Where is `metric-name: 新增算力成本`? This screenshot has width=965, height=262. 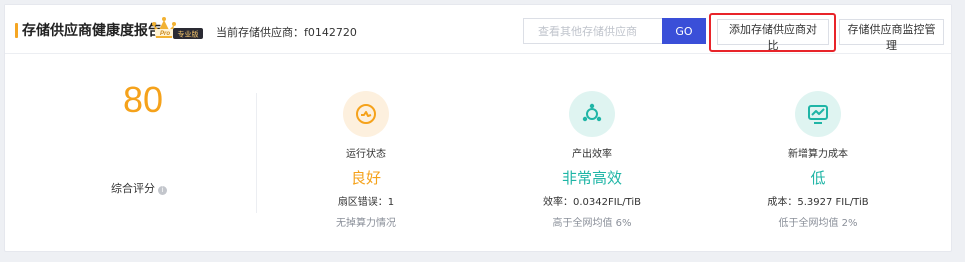
metric-name: 新增算力成本 is located at coordinates (818, 154).